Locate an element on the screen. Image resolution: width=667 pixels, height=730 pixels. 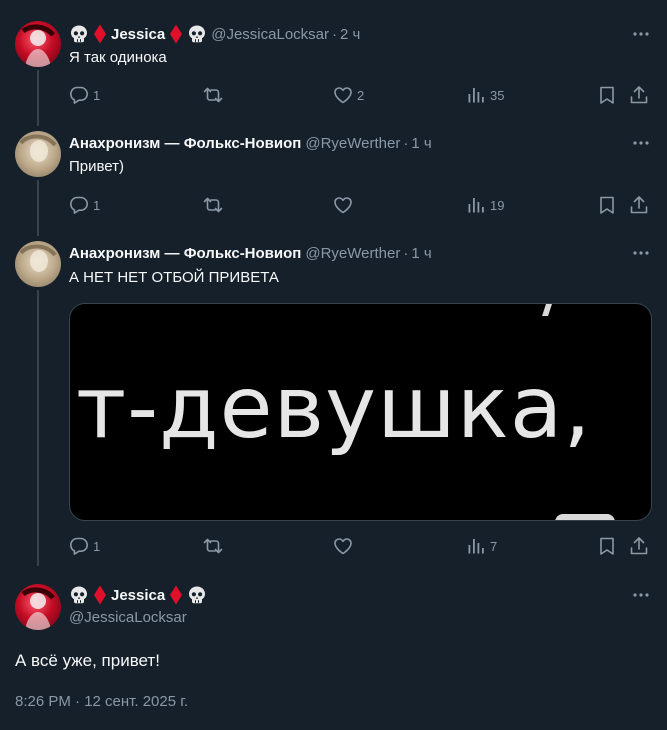
tweet-text: Привет) is located at coordinates (97, 166).